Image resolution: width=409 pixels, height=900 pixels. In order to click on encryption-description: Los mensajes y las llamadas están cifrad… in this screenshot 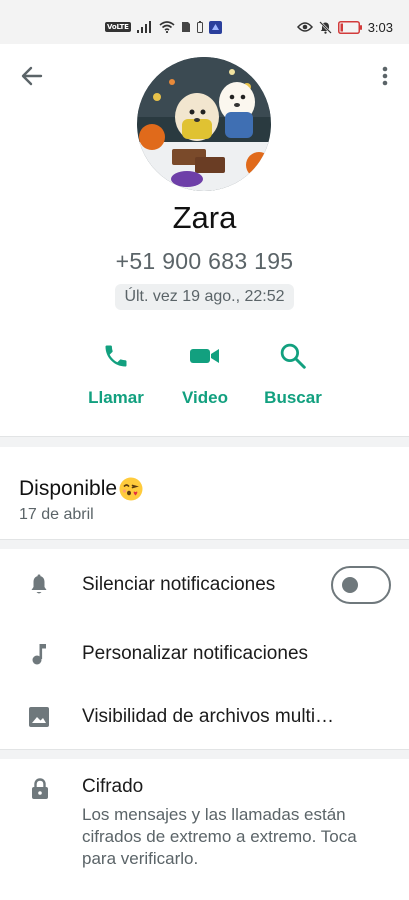, I will do `click(219, 836)`.